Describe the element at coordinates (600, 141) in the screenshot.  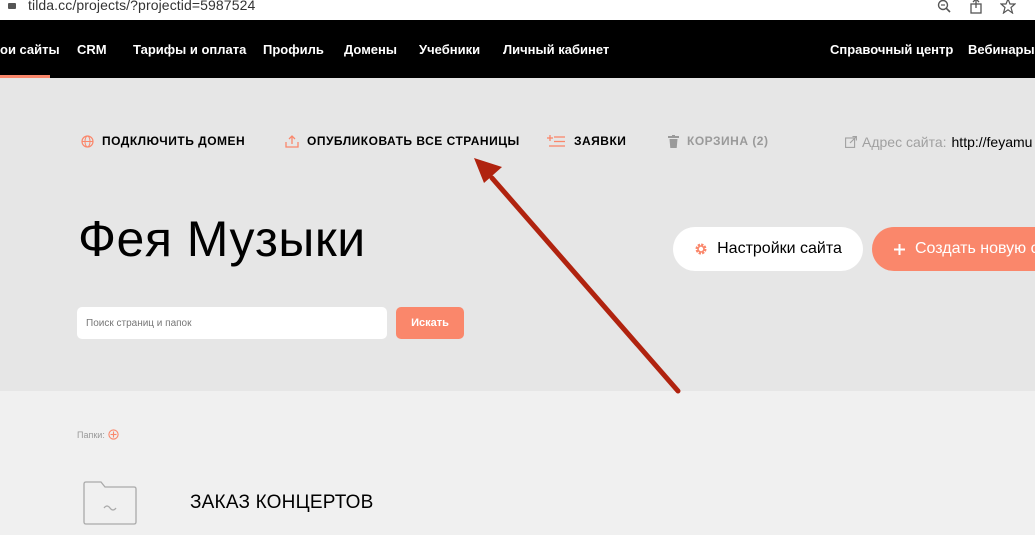
I see `requests-label: ЗАЯВКИ` at that location.